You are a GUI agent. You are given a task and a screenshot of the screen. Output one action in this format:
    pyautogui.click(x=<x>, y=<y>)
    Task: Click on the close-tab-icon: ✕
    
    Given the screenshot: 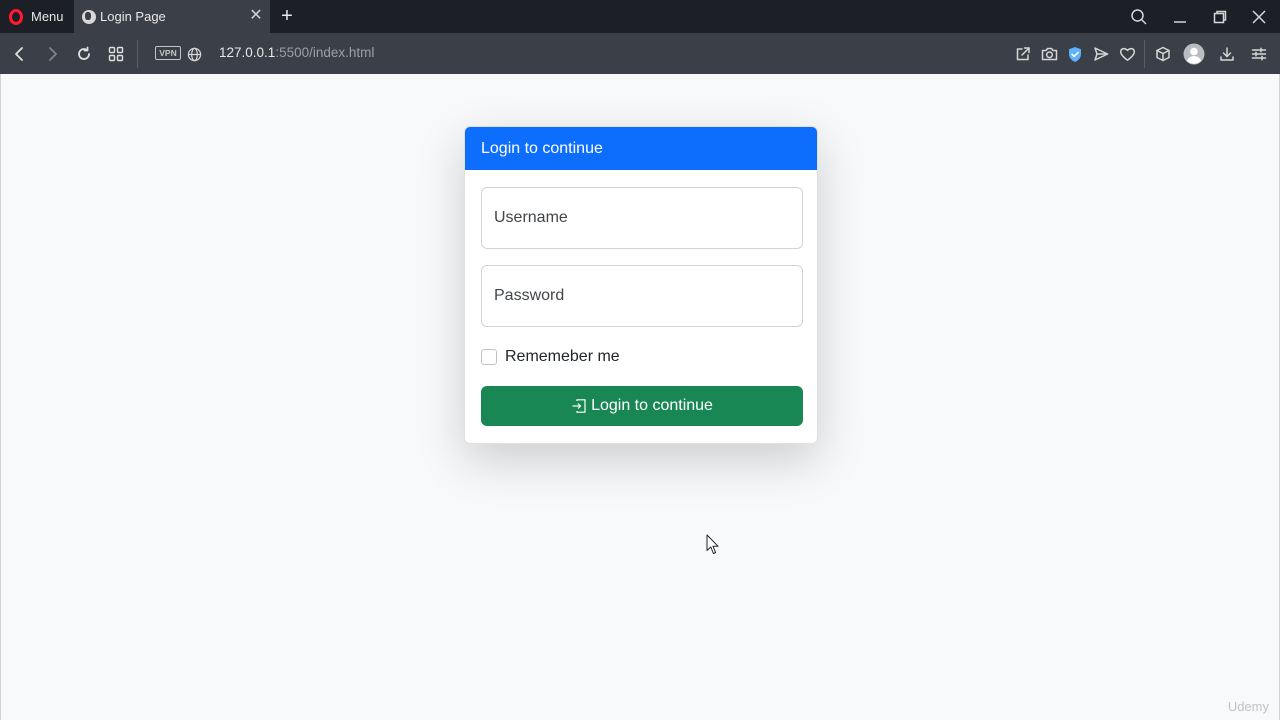 What is the action you would take?
    pyautogui.click(x=256, y=16)
    